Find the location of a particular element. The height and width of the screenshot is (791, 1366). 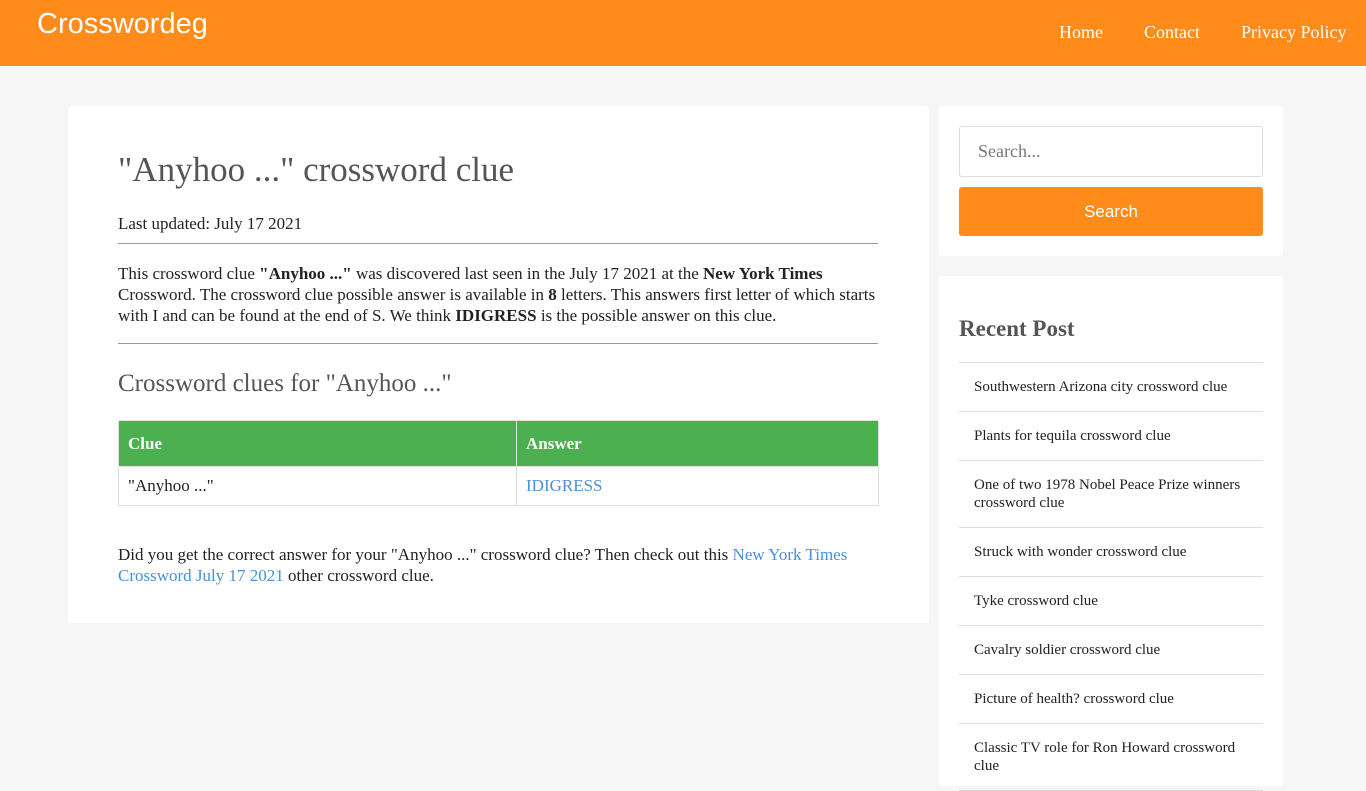

search-input is located at coordinates (1111, 151).